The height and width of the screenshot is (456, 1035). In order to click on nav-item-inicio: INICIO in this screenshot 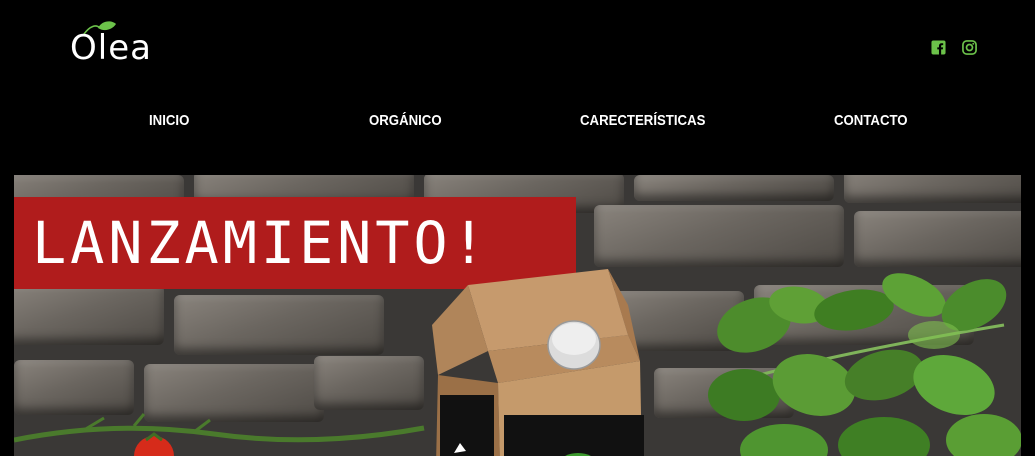, I will do `click(169, 120)`.